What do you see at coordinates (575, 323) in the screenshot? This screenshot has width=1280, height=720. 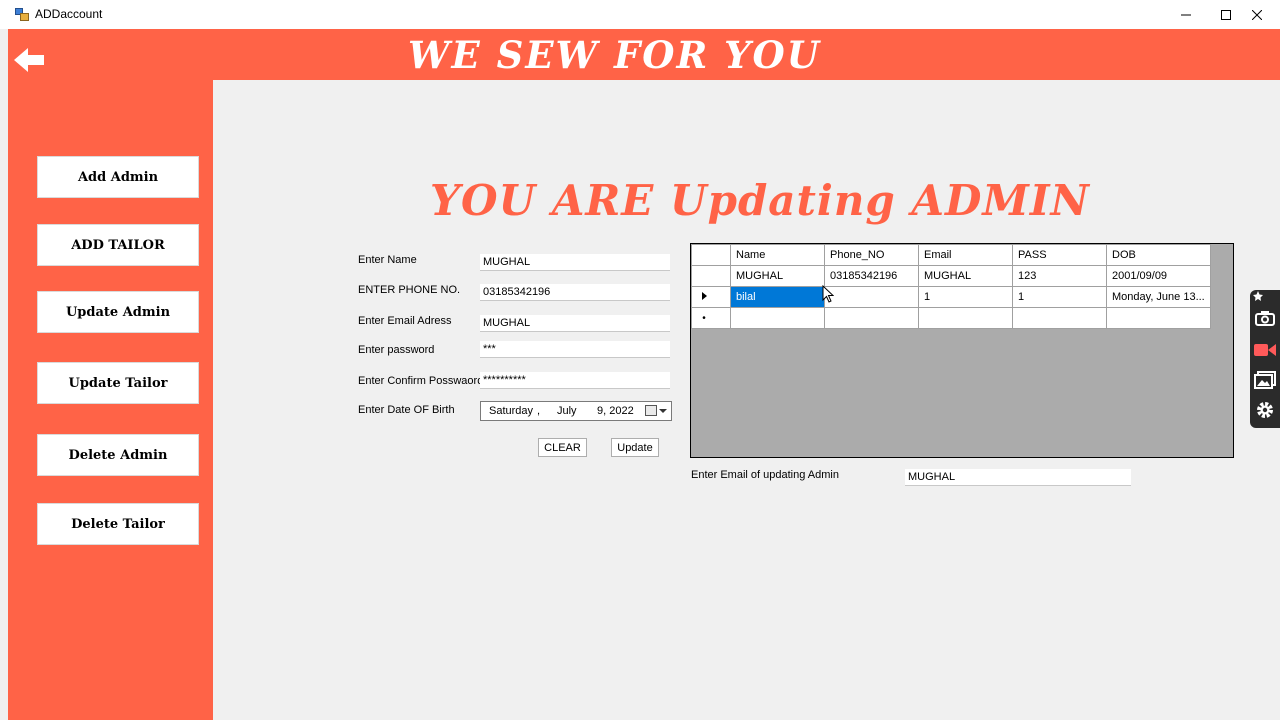 I see `email-field: MUGHAL` at bounding box center [575, 323].